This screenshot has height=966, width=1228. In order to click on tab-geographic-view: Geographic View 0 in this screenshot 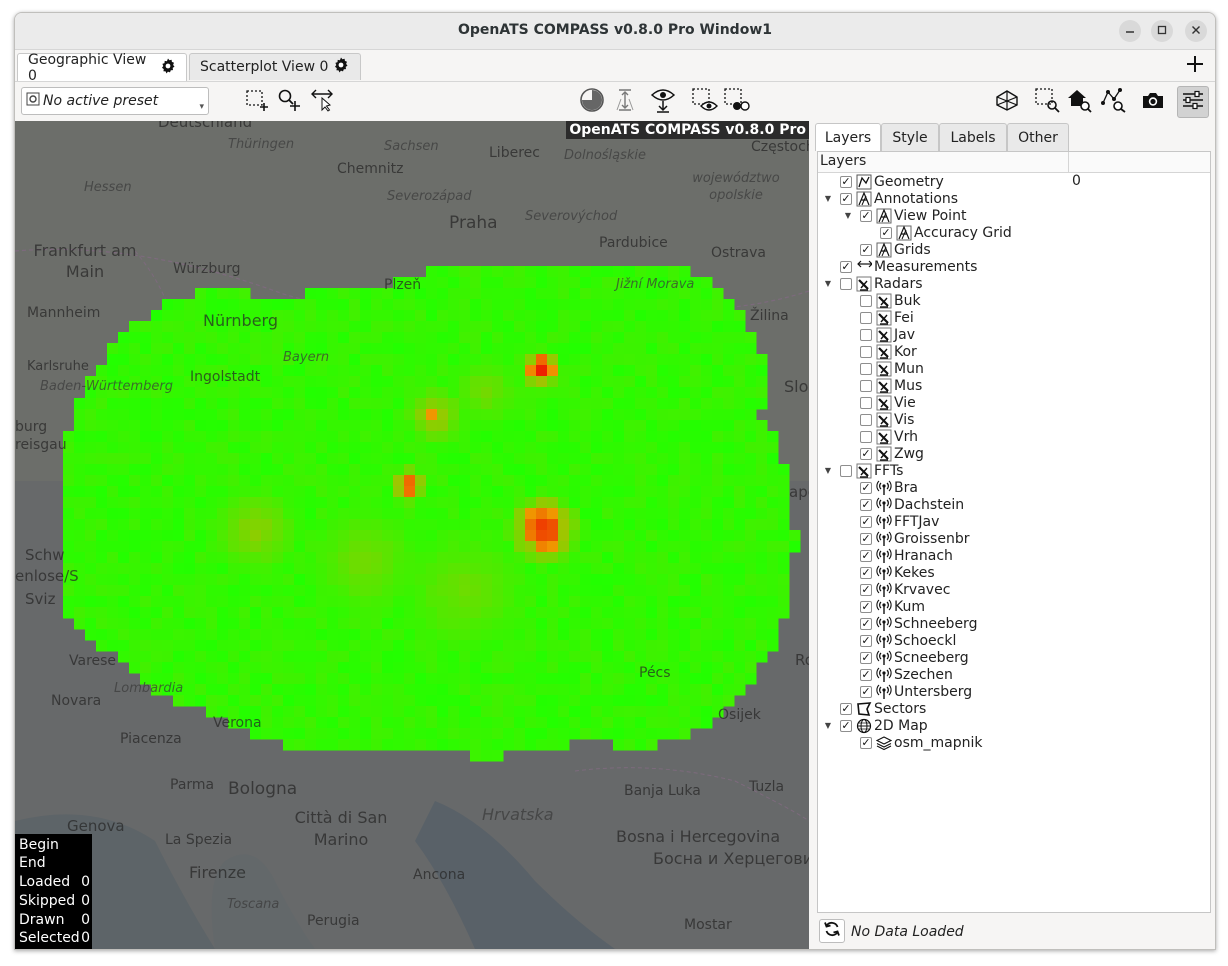, I will do `click(102, 68)`.